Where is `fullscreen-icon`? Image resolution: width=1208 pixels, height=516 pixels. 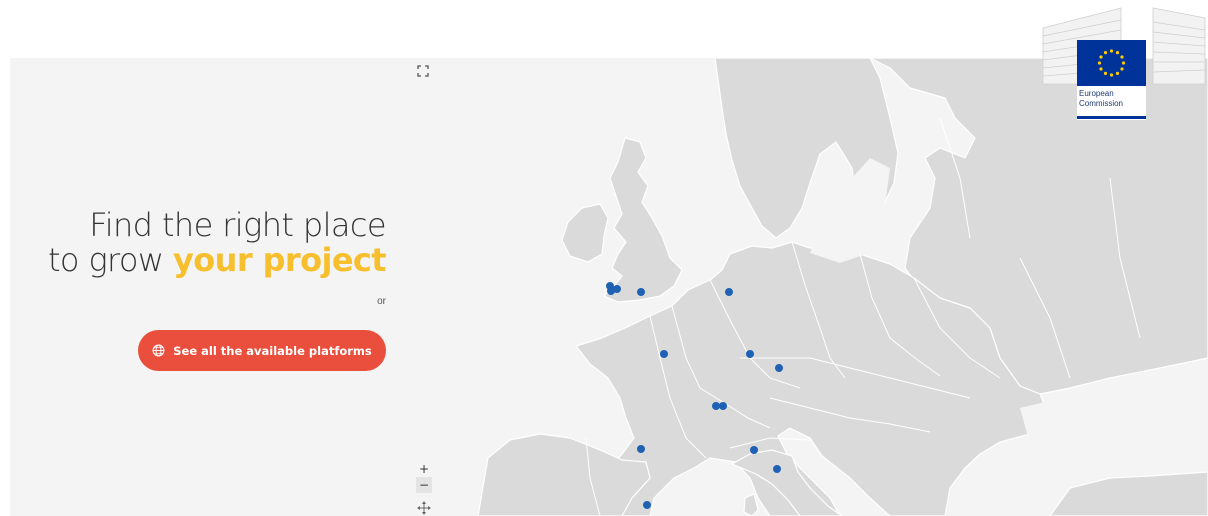 fullscreen-icon is located at coordinates (423, 71).